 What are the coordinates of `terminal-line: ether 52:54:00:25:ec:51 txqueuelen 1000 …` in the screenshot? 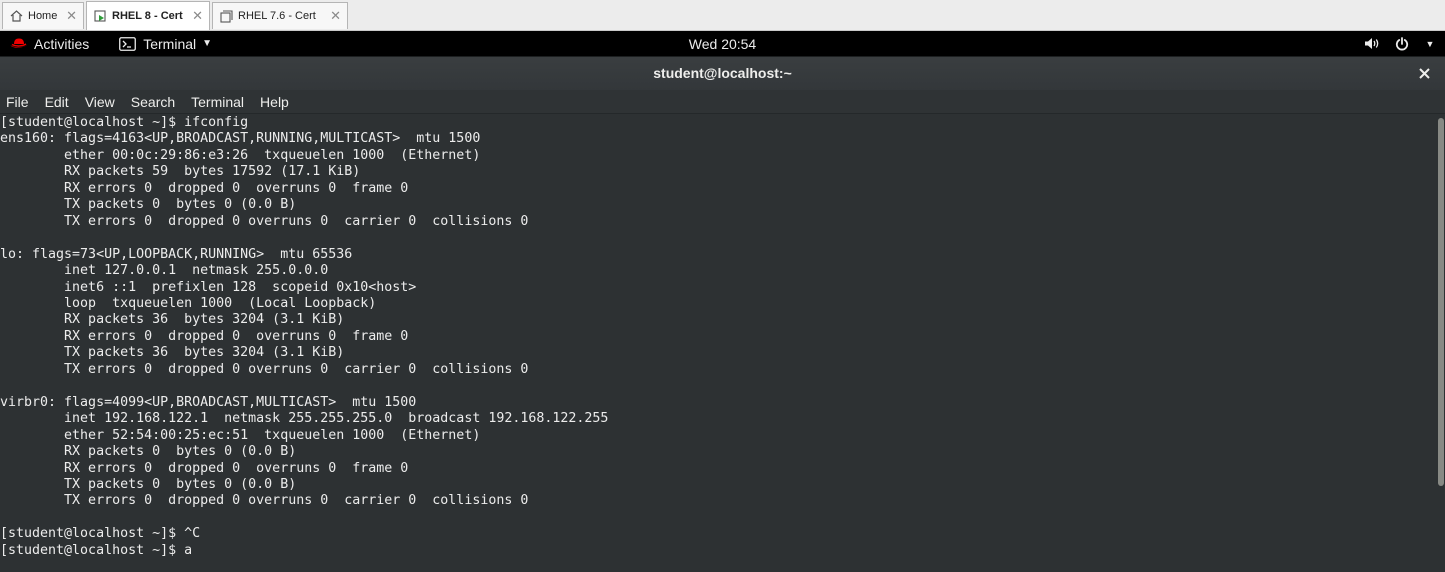 It's located at (240, 435).